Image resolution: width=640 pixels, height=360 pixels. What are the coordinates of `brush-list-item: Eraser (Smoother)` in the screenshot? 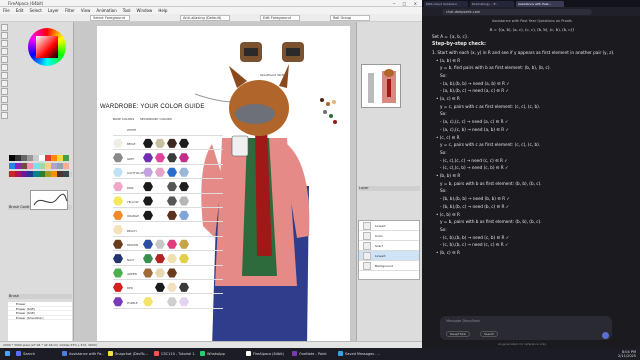 It's located at (40, 318).